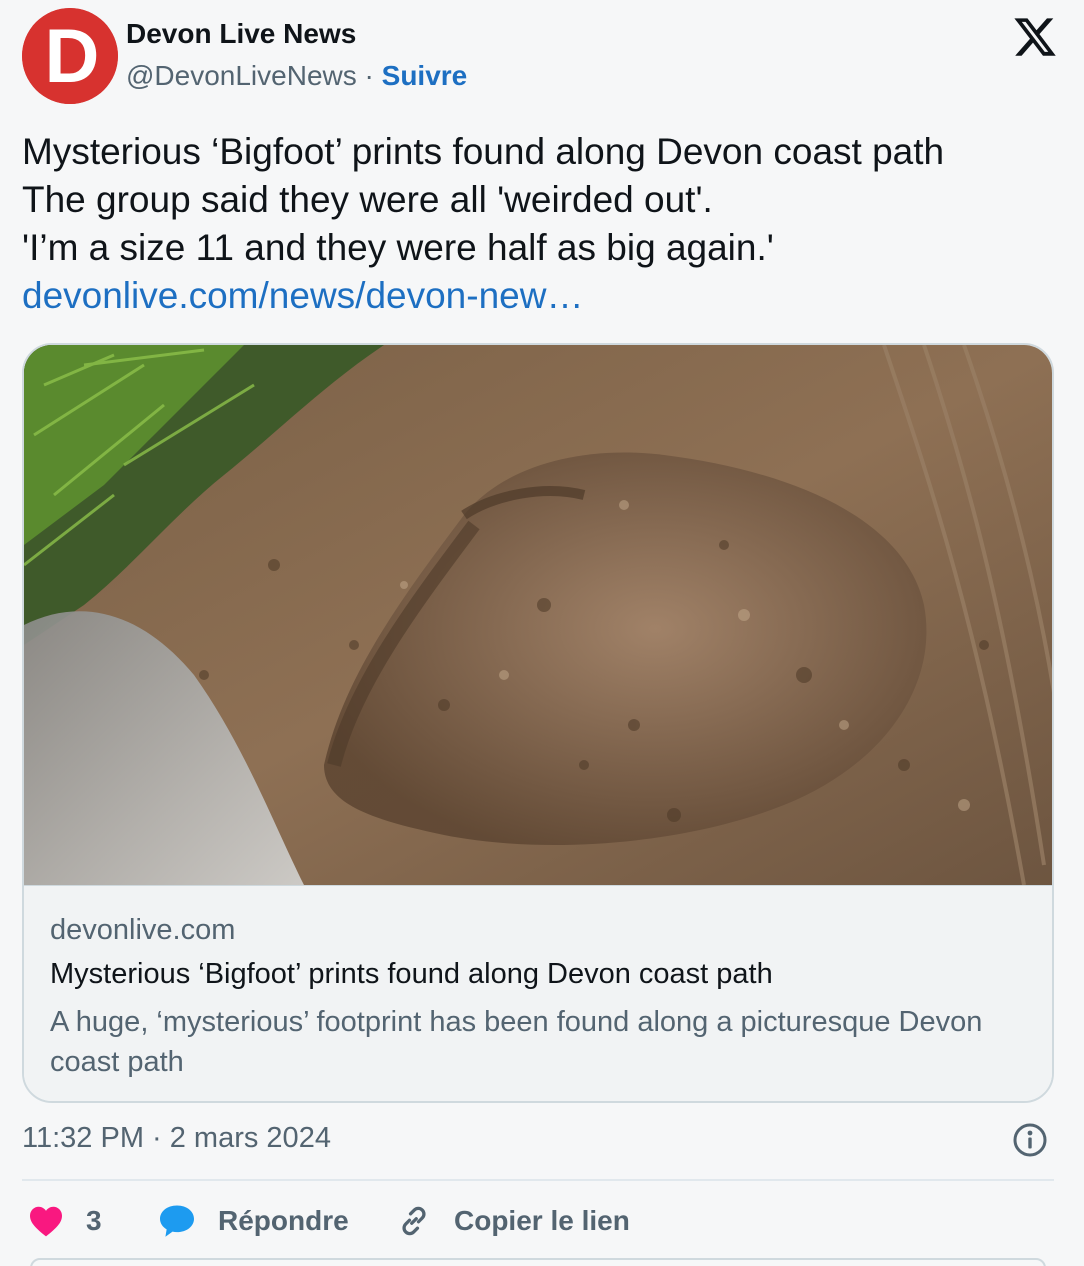 The image size is (1084, 1266). Describe the element at coordinates (143, 930) in the screenshot. I see `card-domain: devonlive.com` at that location.